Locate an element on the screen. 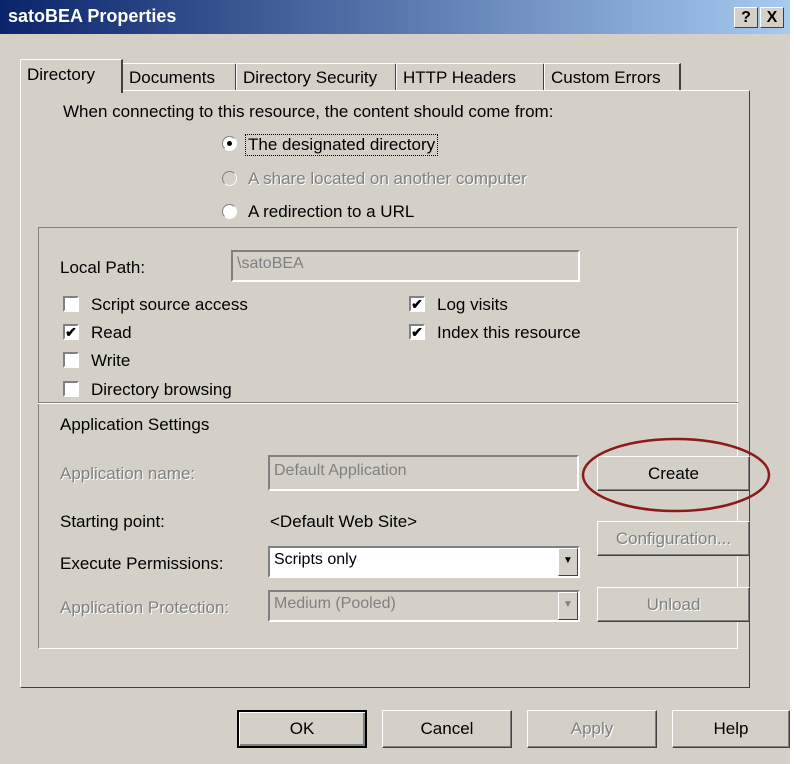 Image resolution: width=794 pixels, height=764 pixels. execute-permissions-value: Scripts only is located at coordinates (315, 559).